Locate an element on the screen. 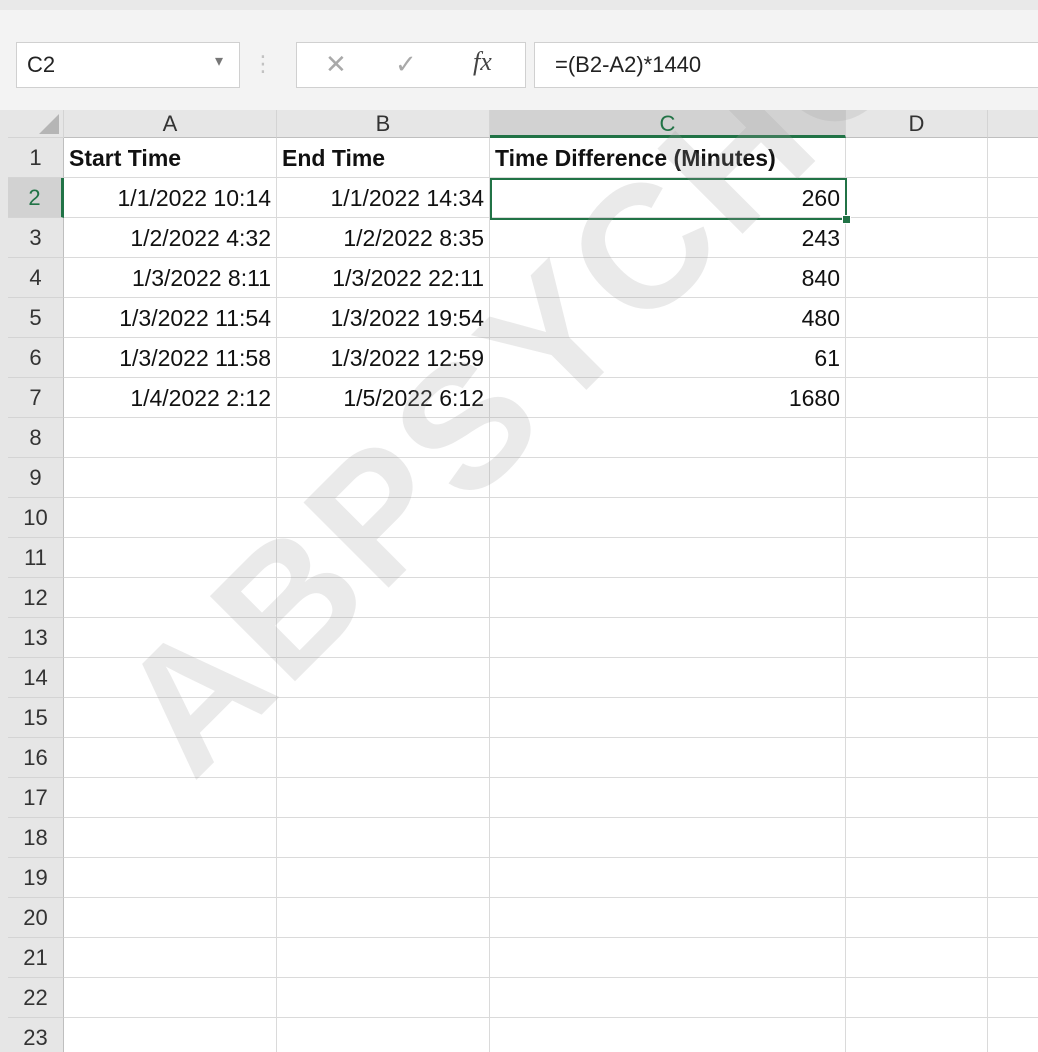  row-header: 15 is located at coordinates (36, 718).